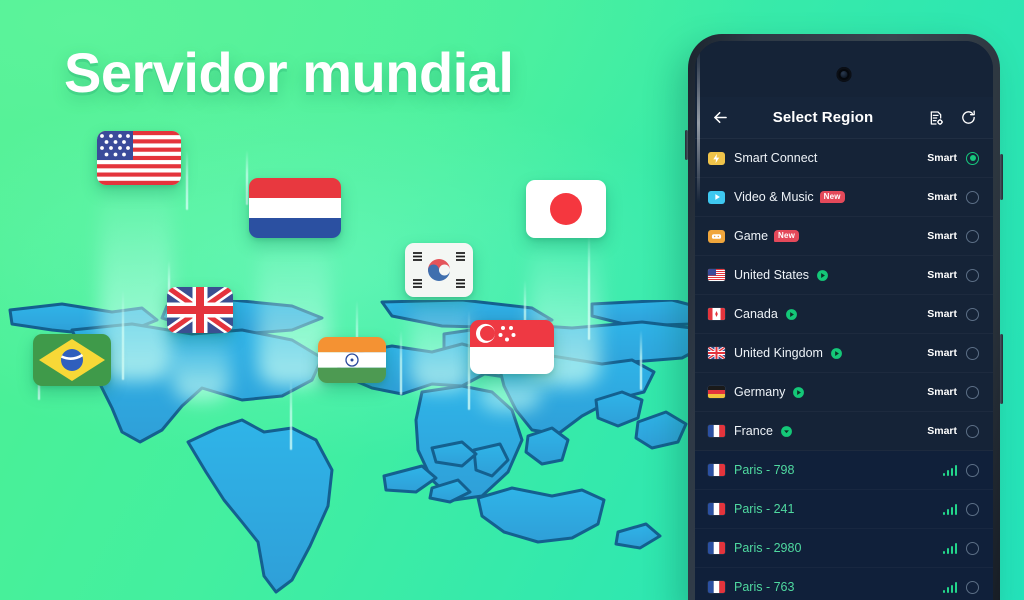  I want to click on region-row: United Kingdom Smart, so click(844, 353).